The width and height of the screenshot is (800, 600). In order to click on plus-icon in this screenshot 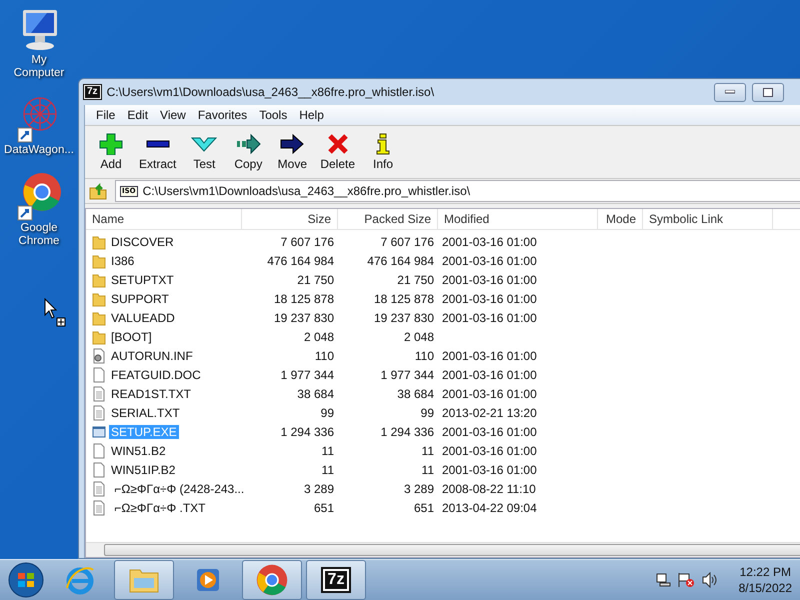, I will do `click(111, 144)`.